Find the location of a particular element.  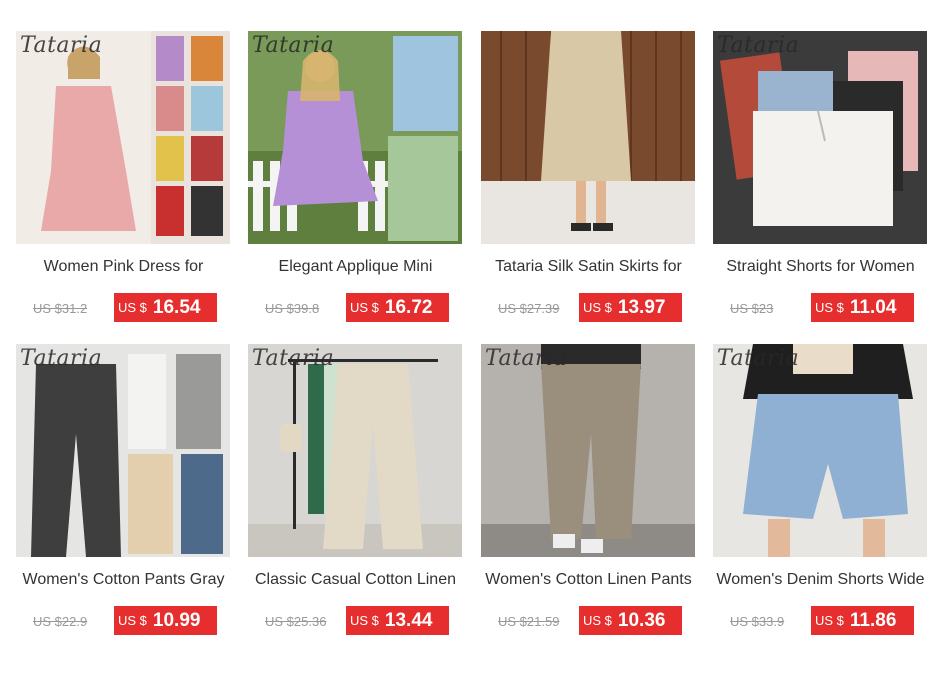

product-title: Women's Denim Shorts Wide is located at coordinates (820, 580).